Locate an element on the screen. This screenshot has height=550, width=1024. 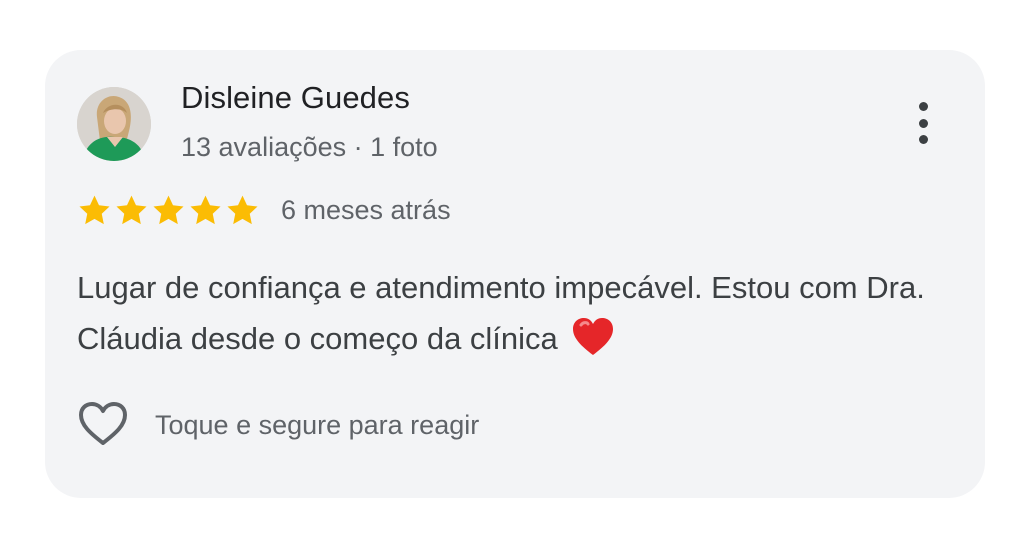
star-rating is located at coordinates (168, 210).